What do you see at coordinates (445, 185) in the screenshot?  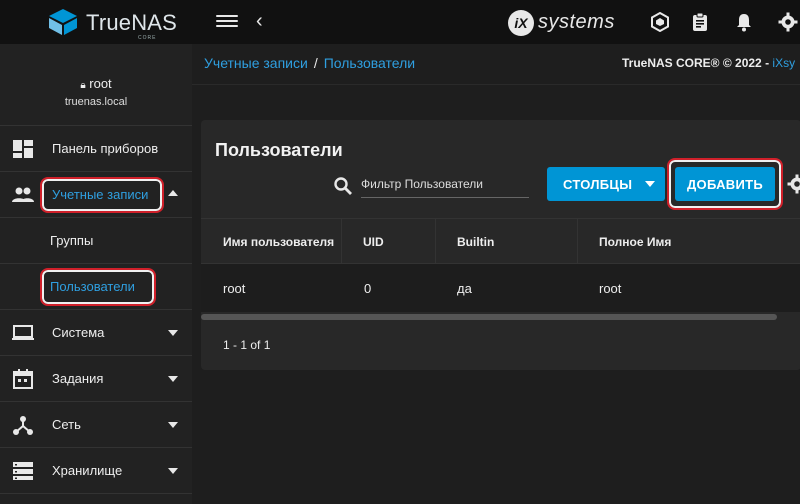 I see `filter-input: Фильтр Пользователи` at bounding box center [445, 185].